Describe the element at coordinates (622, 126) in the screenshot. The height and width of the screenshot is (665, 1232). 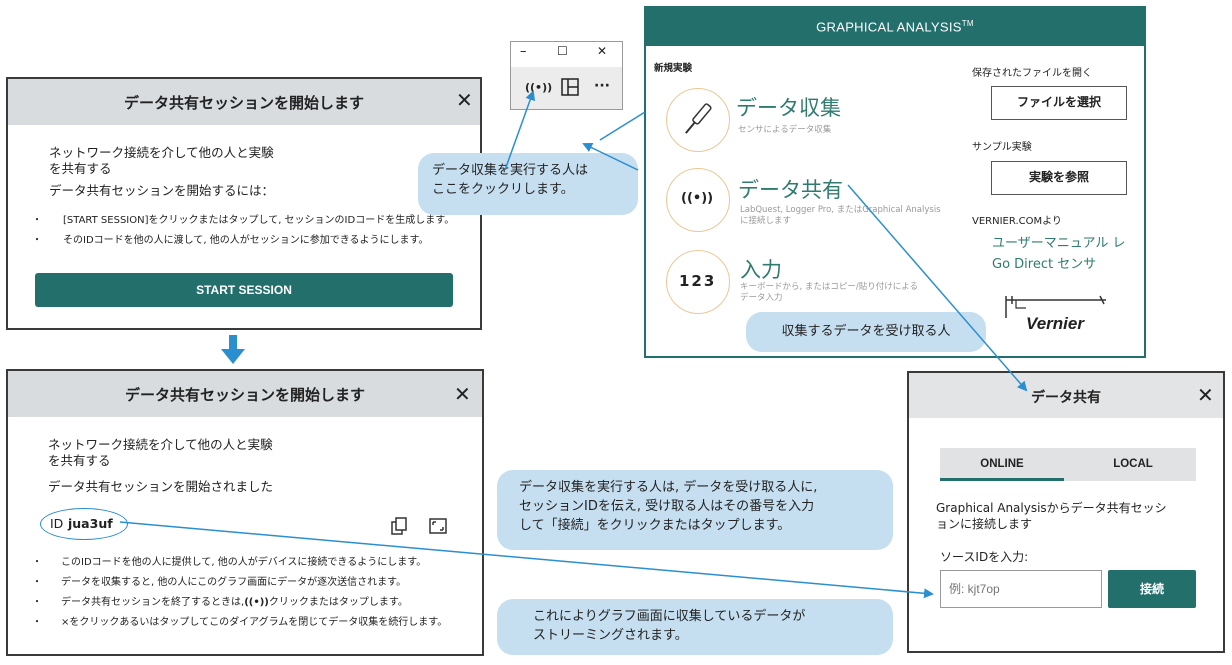
I see `arrow-collect-origin` at that location.